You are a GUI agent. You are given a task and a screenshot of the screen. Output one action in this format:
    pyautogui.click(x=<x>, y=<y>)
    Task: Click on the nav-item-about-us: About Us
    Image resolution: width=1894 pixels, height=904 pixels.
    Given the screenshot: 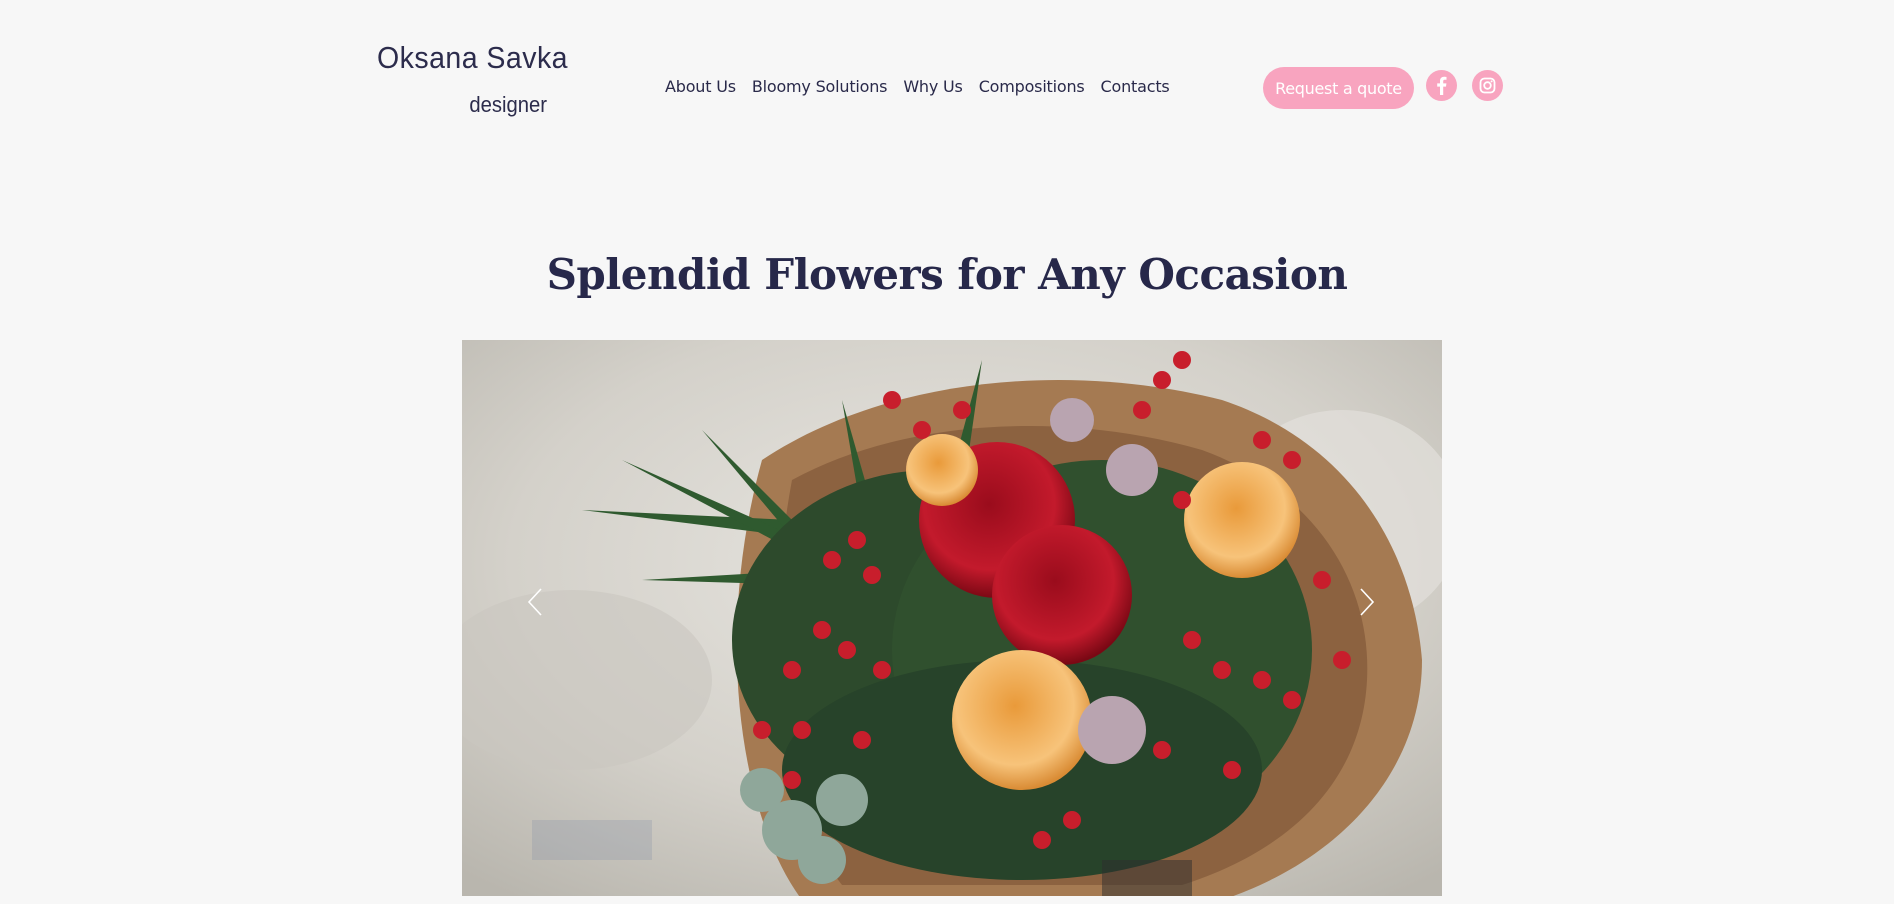 What is the action you would take?
    pyautogui.click(x=700, y=86)
    